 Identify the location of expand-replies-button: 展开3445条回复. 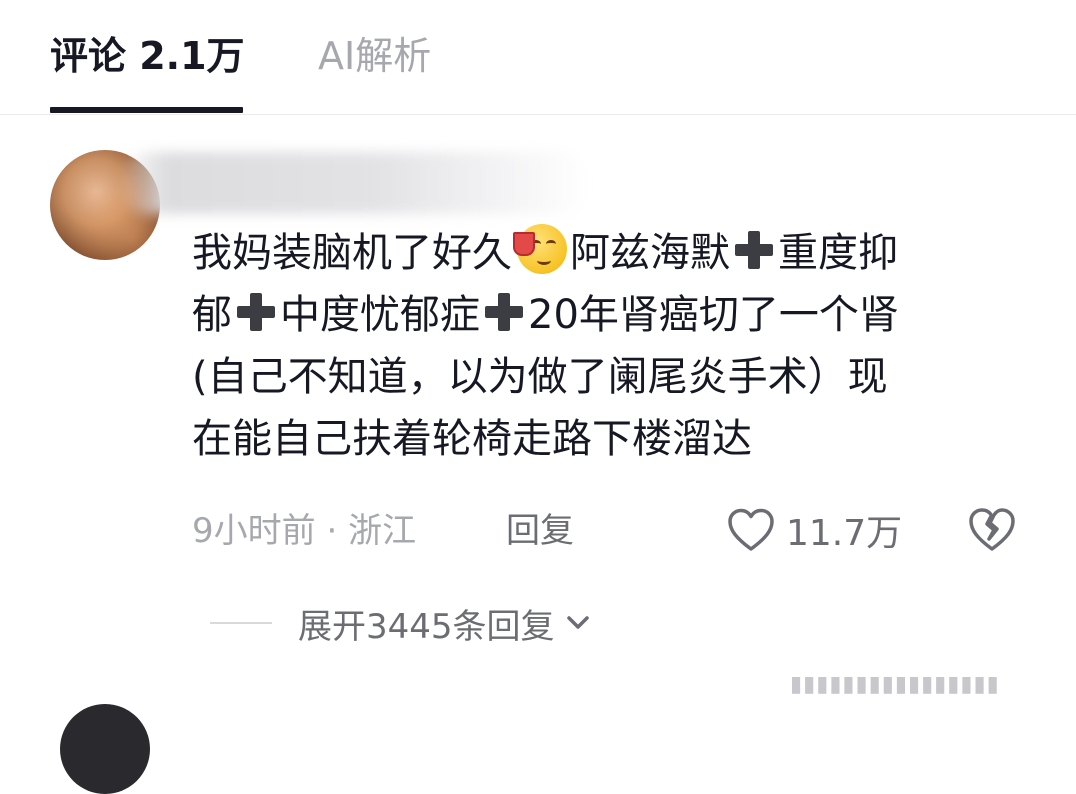
(401, 623).